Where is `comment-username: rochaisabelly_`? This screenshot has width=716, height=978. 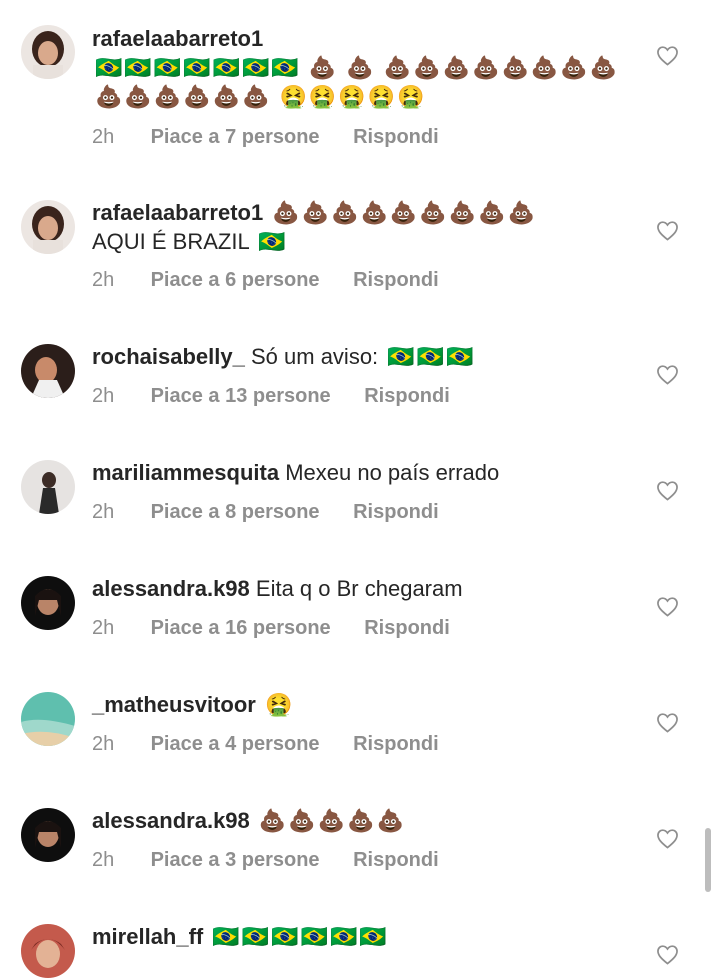 comment-username: rochaisabelly_ is located at coordinates (168, 356).